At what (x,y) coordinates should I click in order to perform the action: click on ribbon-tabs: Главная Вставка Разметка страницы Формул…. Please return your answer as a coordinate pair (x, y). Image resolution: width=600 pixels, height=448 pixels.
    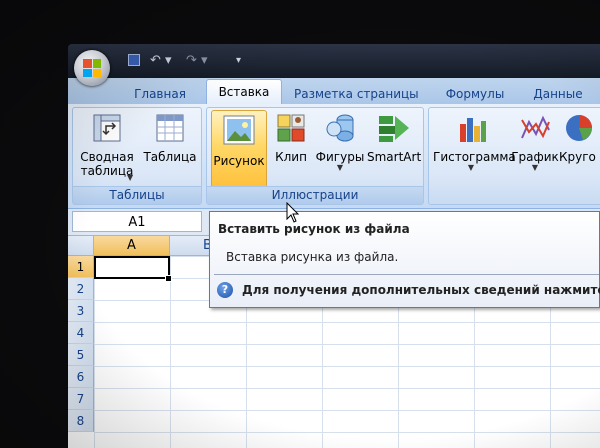
    Looking at the image, I should click on (334, 91).